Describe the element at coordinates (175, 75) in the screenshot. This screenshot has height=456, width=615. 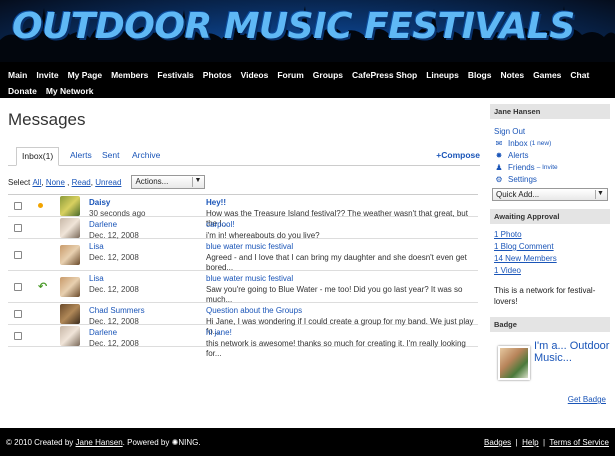
I see `nav-item-festivals: Festivals` at that location.